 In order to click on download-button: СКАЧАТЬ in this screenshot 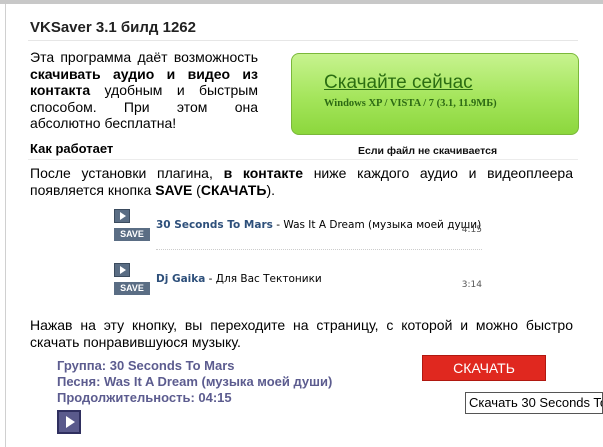, I will do `click(484, 368)`.